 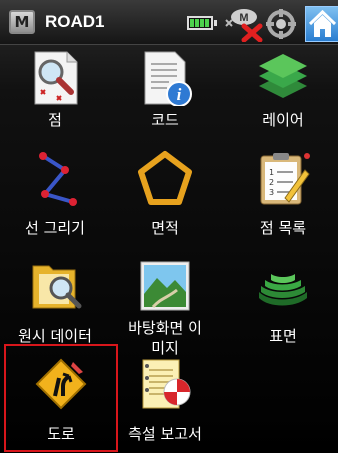 I want to click on menu-item-stakeout-report: 측설 보고서, so click(x=165, y=400).